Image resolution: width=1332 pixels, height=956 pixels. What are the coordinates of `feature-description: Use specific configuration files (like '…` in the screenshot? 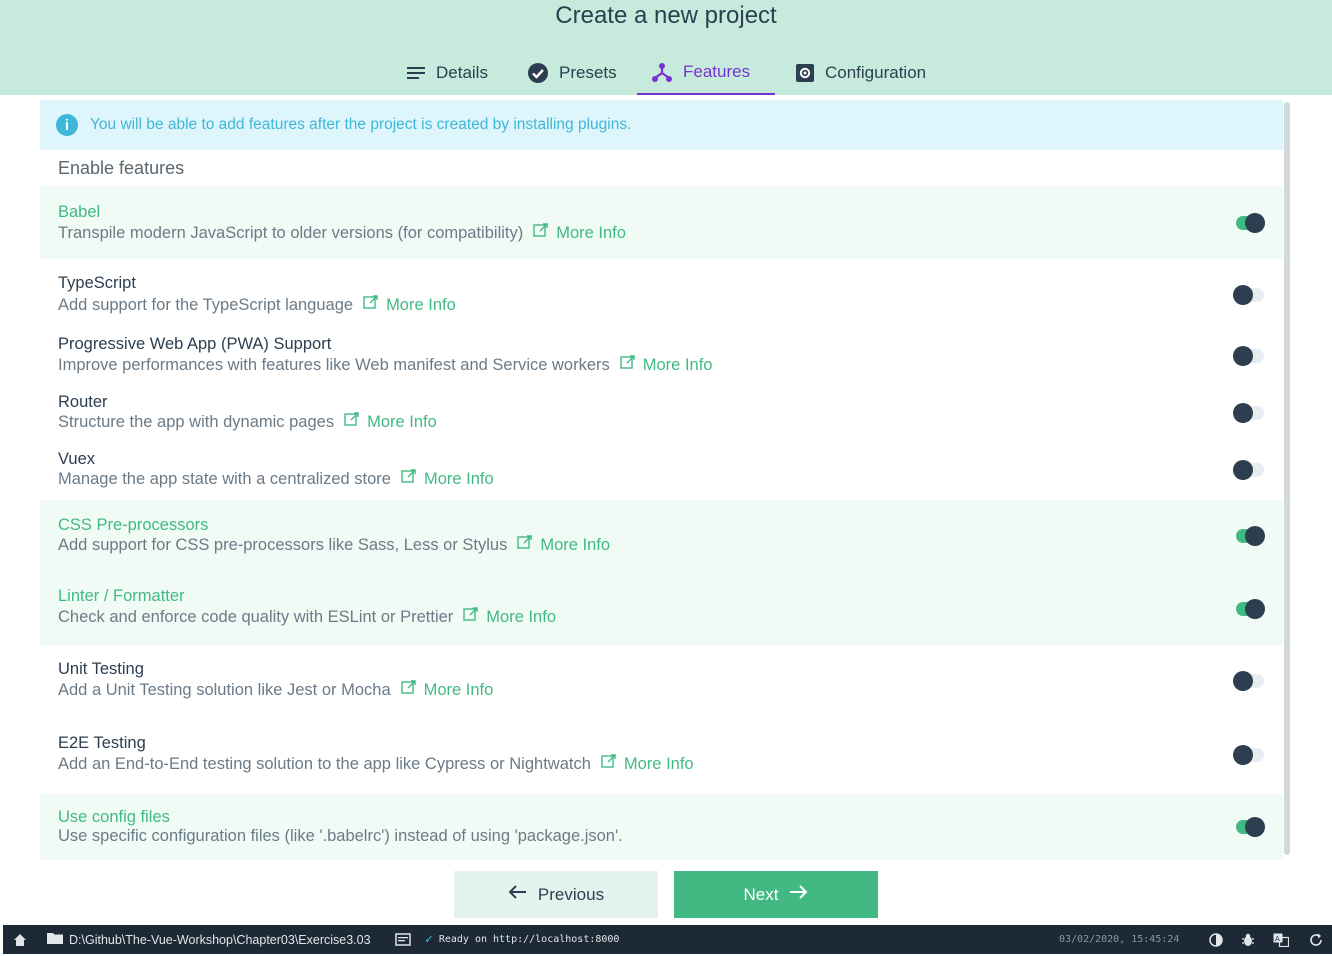 It's located at (340, 836).